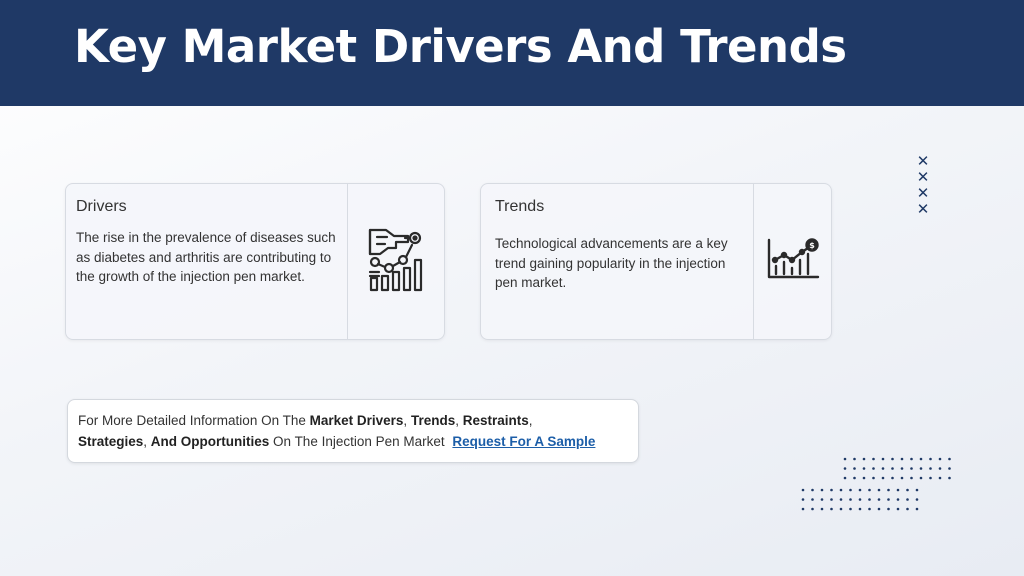 The image size is (1024, 576). Describe the element at coordinates (210, 441) in the screenshot. I see `info-keyword-opportunities: And Opportunities` at that location.